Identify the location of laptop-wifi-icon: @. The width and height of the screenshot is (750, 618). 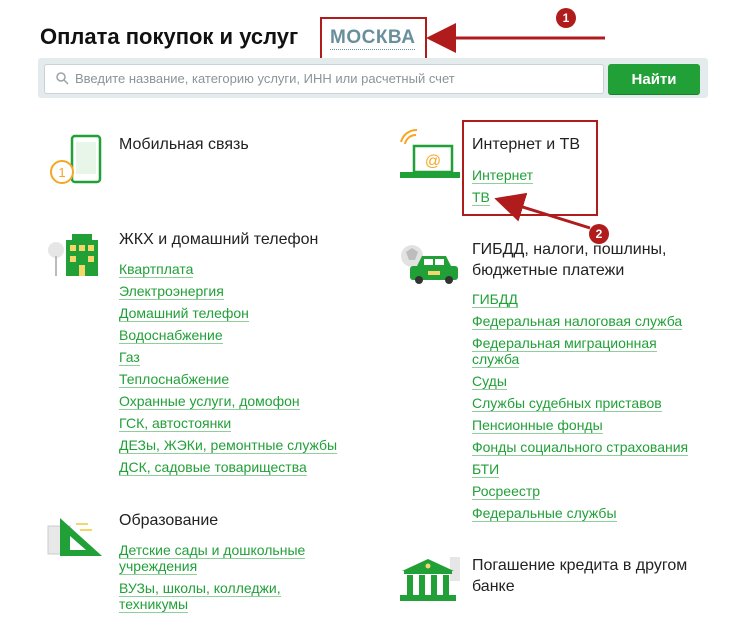
(430, 153).